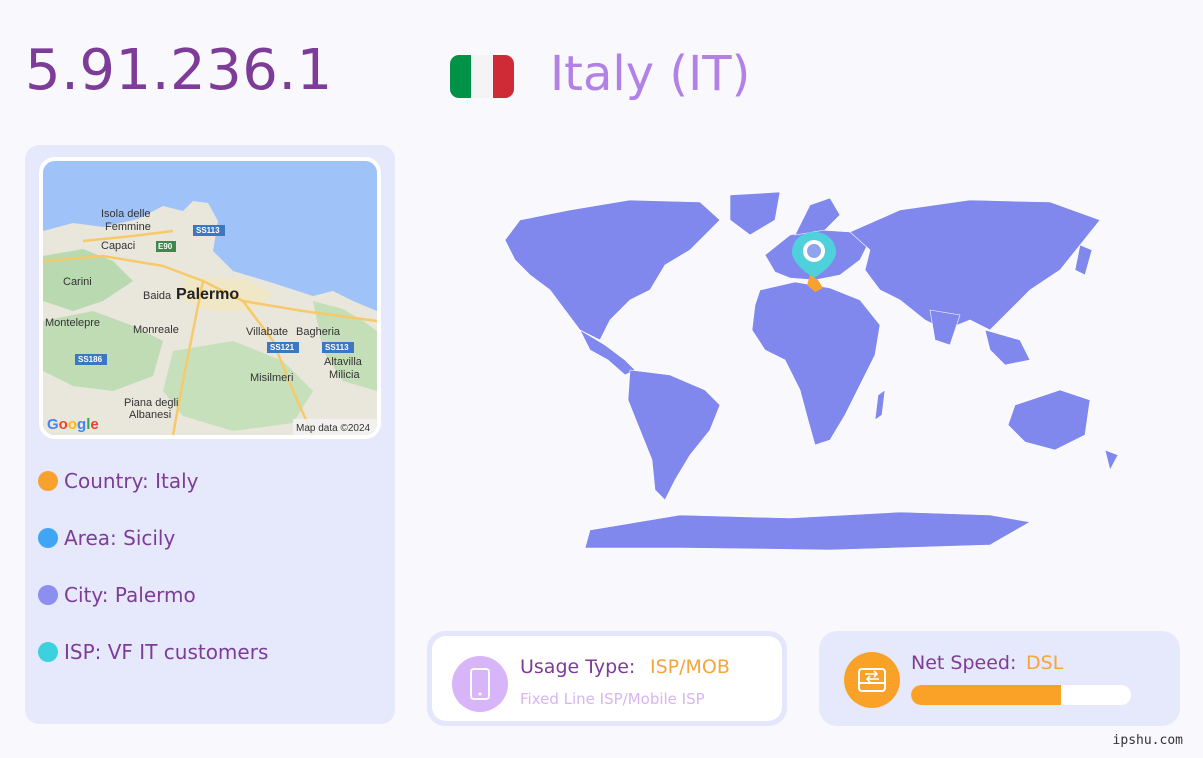 The height and width of the screenshot is (758, 1203). I want to click on svg-text: Carini, so click(77, 282).